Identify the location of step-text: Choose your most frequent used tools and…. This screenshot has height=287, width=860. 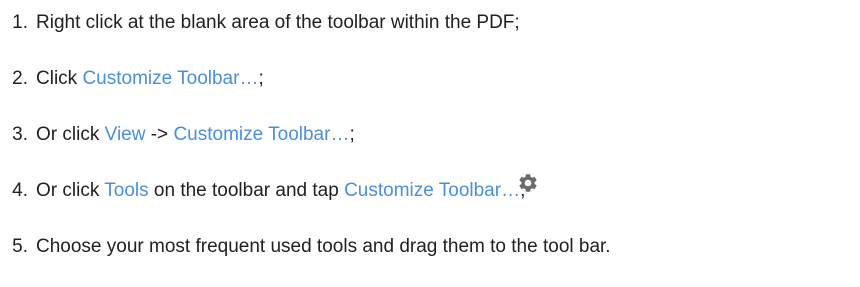
(323, 246).